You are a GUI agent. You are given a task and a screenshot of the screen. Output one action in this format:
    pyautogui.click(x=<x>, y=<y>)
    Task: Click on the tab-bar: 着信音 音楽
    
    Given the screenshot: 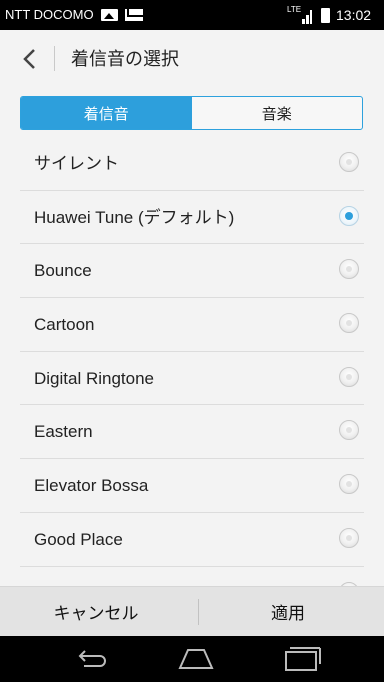 What is the action you would take?
    pyautogui.click(x=191, y=113)
    